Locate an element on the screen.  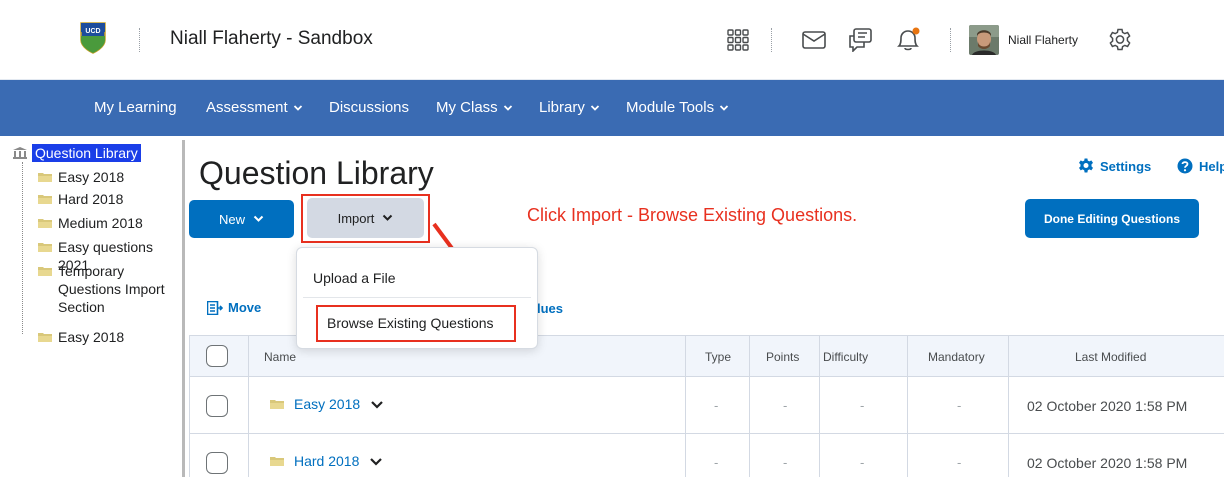
select-all-checkbox is located at coordinates (217, 356).